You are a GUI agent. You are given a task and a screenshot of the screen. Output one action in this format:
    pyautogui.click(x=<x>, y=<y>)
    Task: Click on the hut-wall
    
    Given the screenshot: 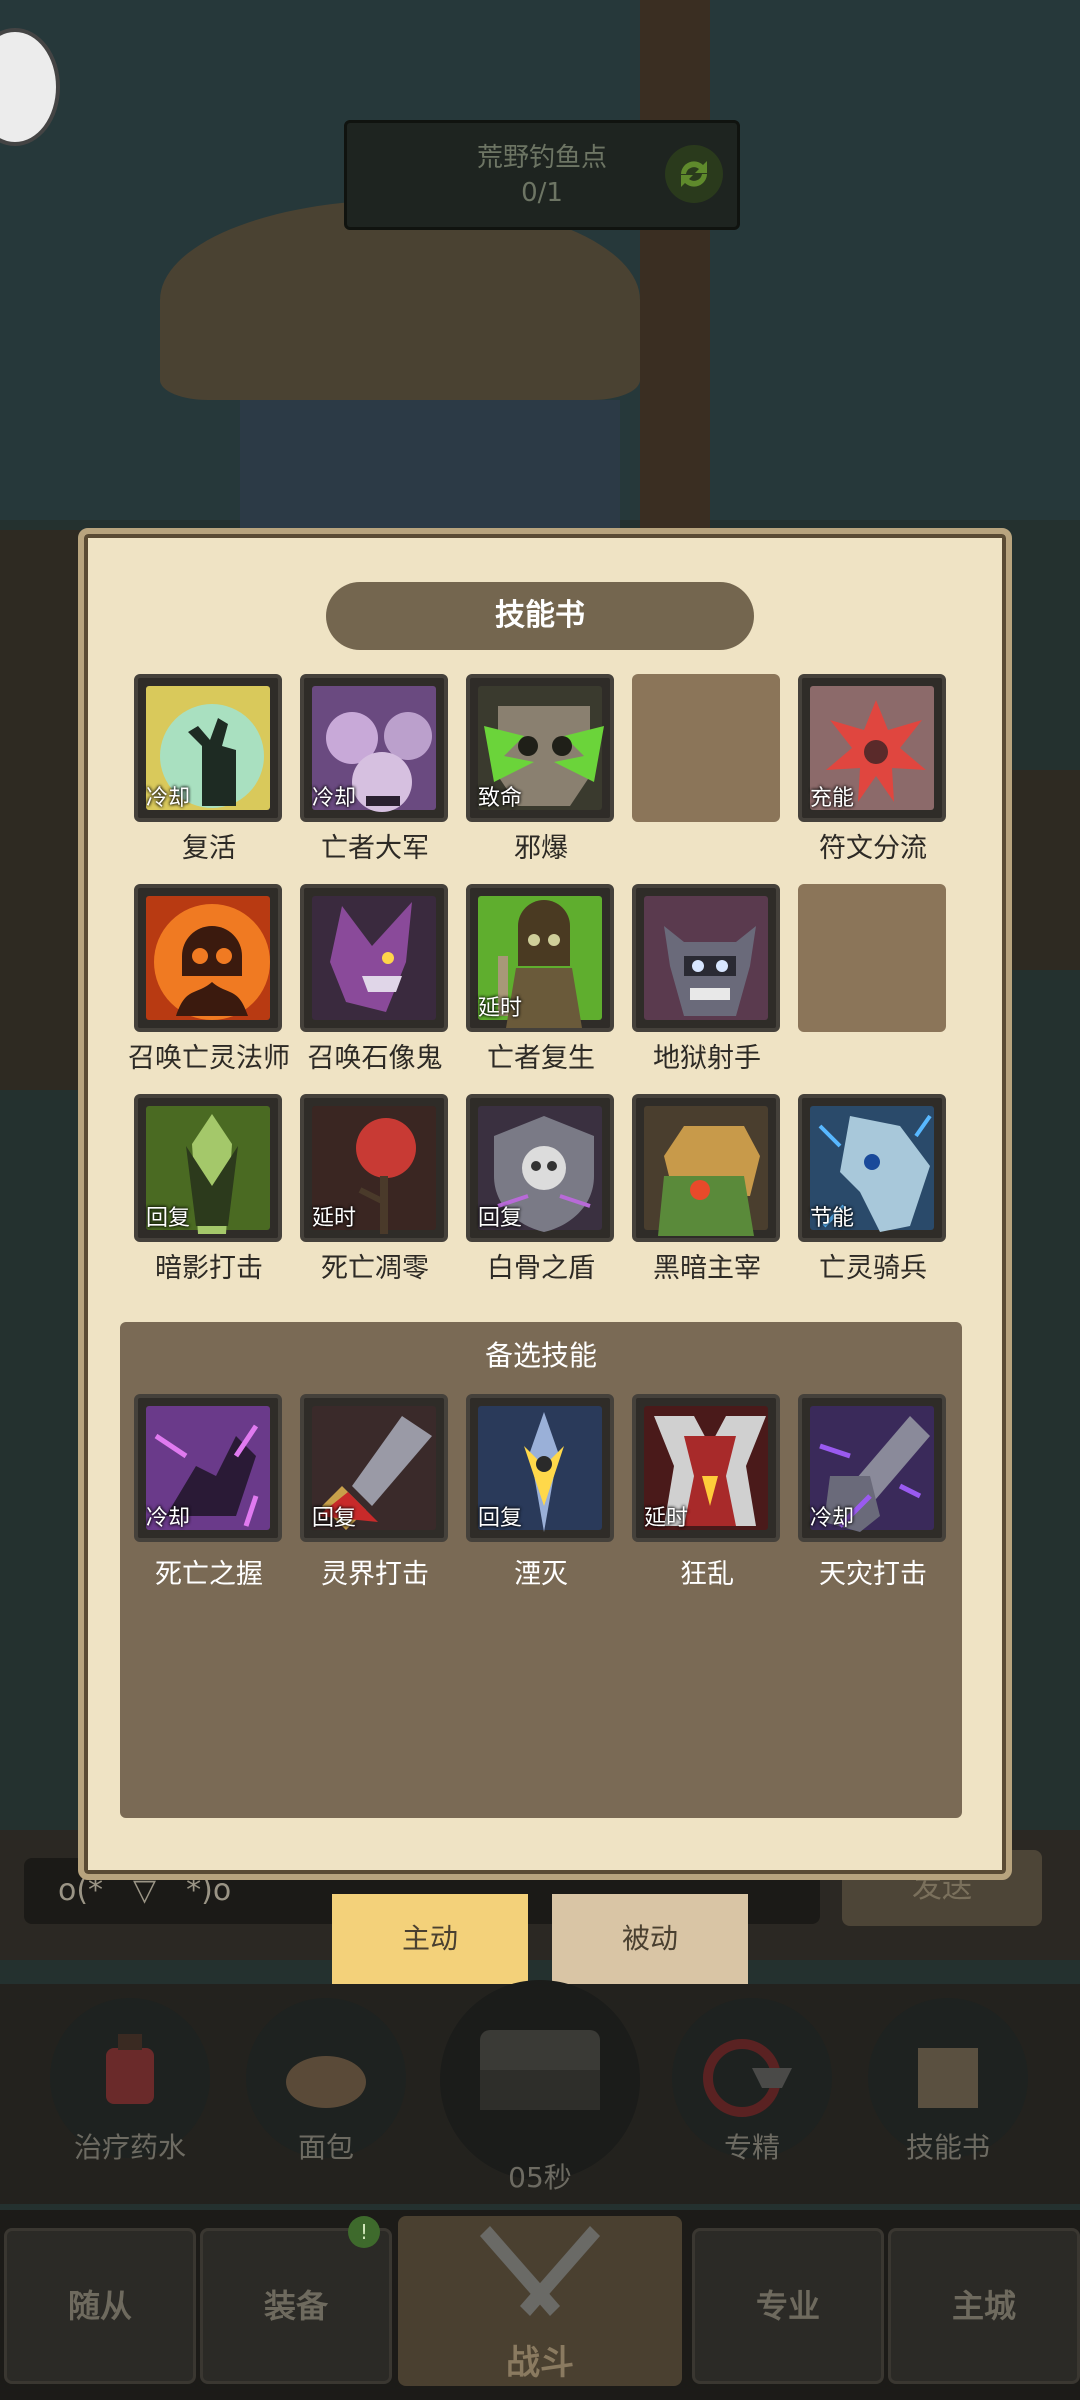 What is the action you would take?
    pyautogui.click(x=430, y=465)
    